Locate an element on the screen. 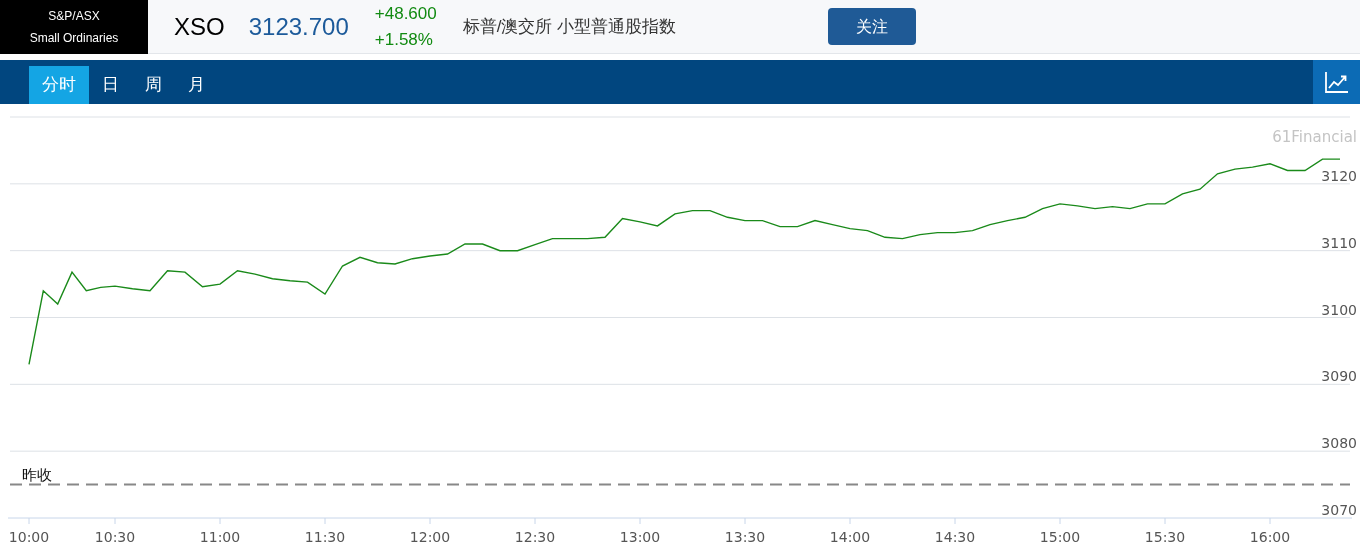 Image resolution: width=1360 pixels, height=556 pixels. price-change: +48.600 is located at coordinates (405, 13).